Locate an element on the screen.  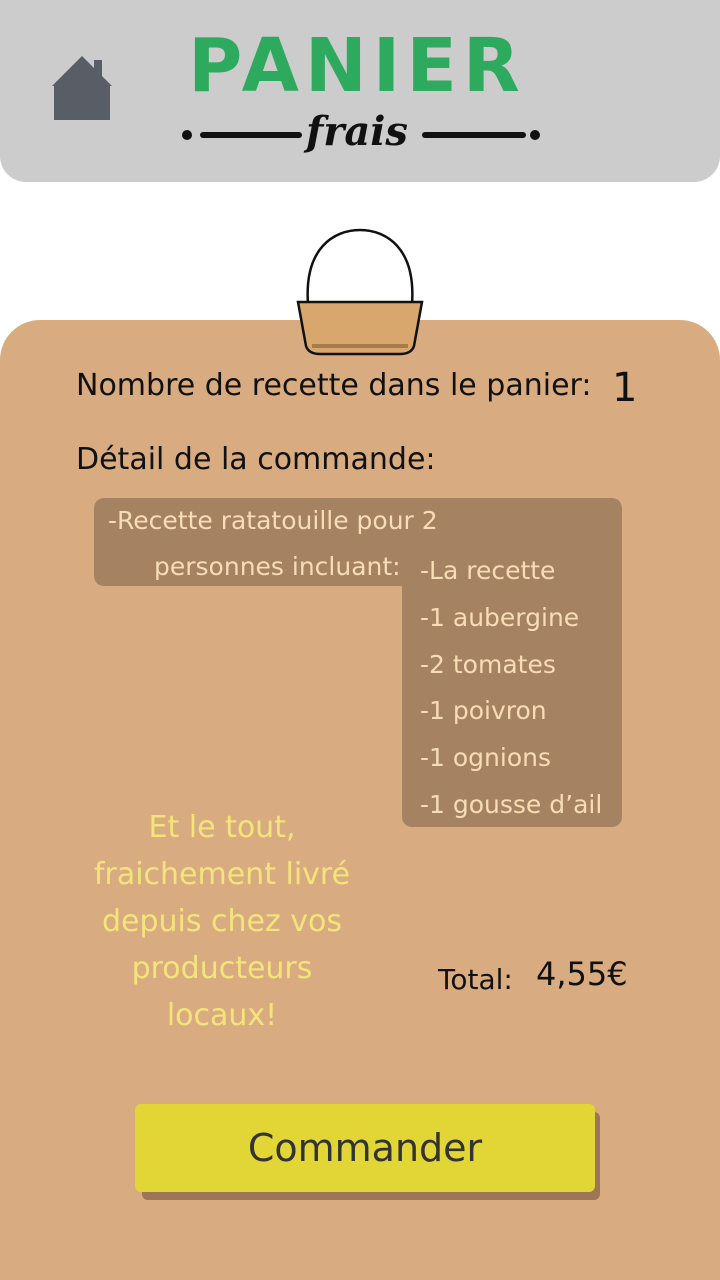
recipe-title-line1: -Recette ratatouille pour 2 is located at coordinates (273, 520).